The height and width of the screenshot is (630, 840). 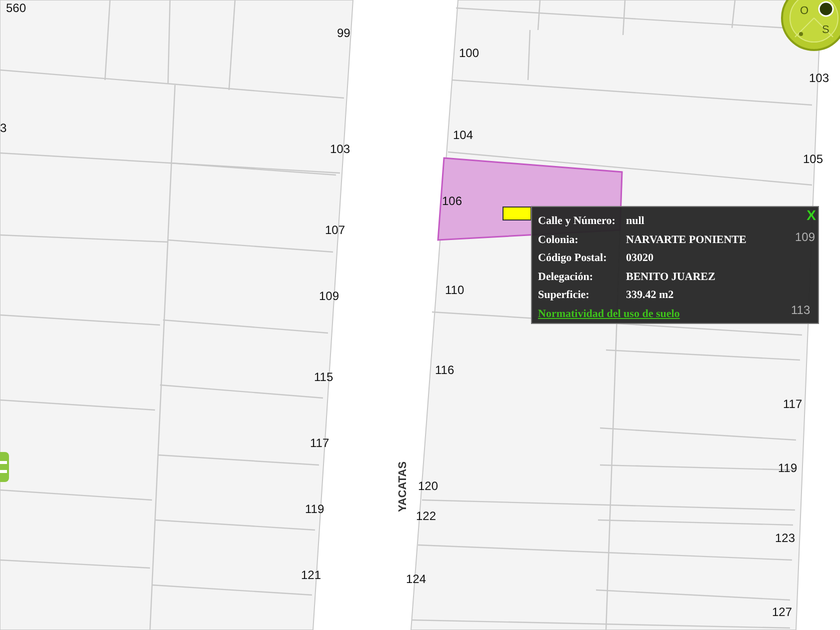 I want to click on close-button: X, so click(x=811, y=215).